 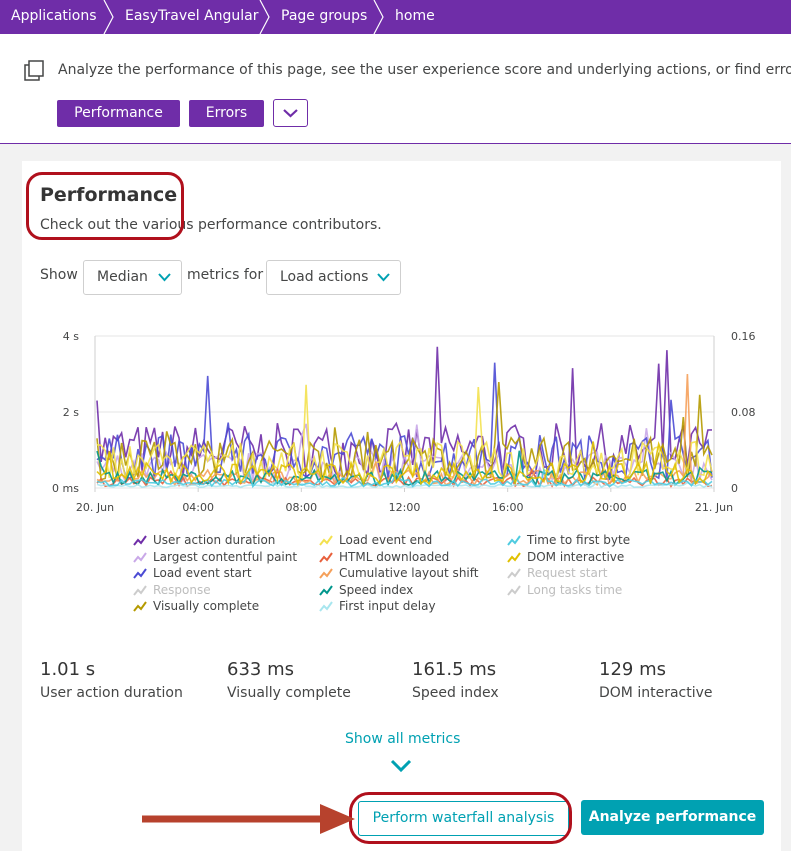 What do you see at coordinates (59, 275) in the screenshot?
I see `show-label: Show` at bounding box center [59, 275].